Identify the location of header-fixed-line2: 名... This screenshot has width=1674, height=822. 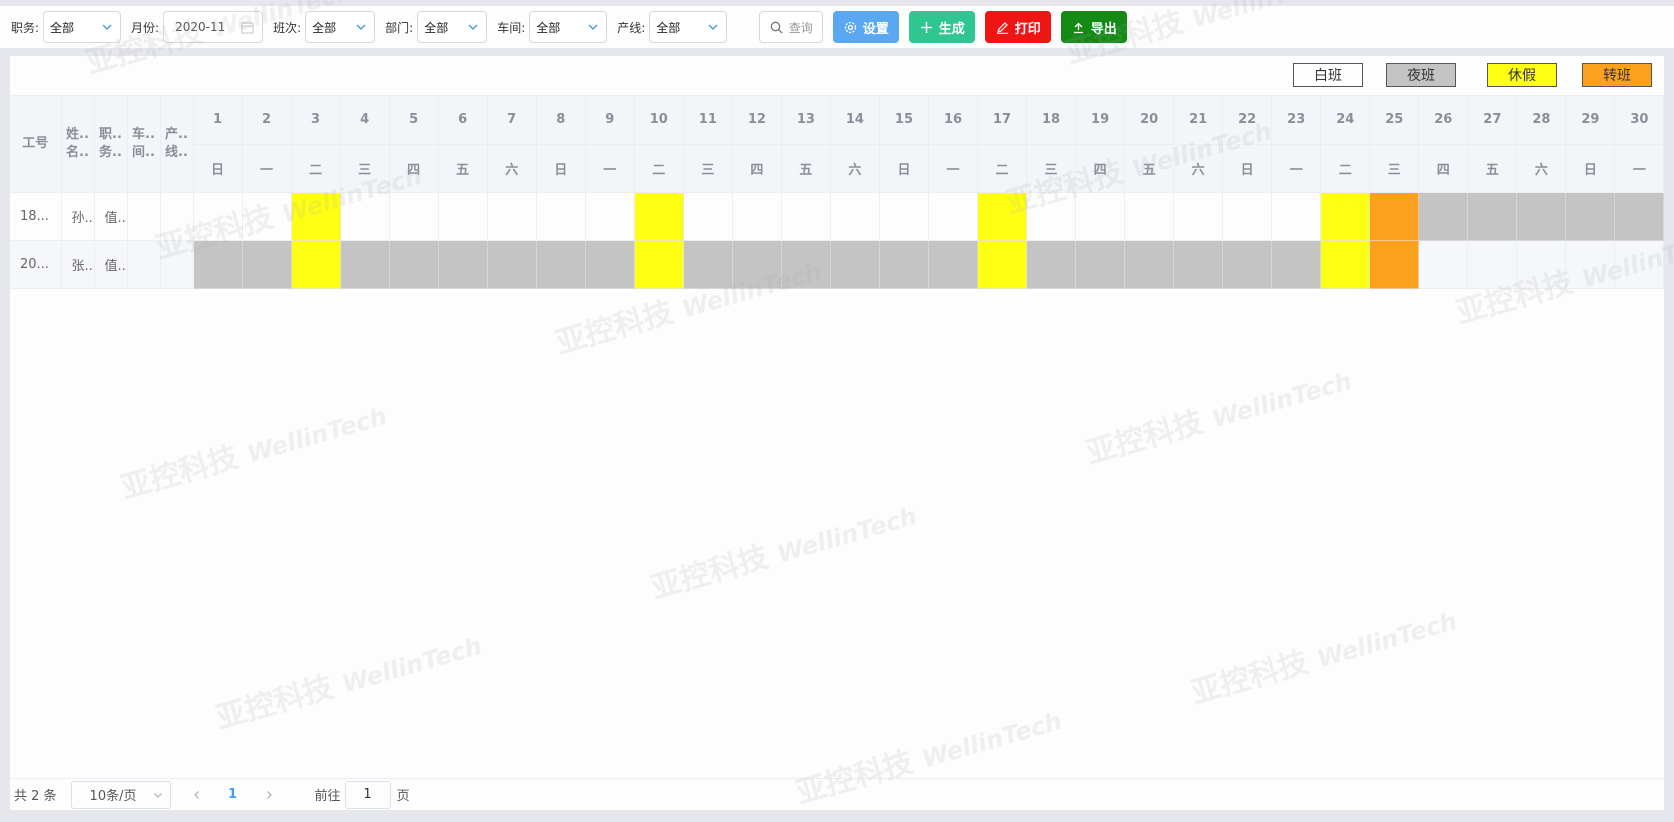
(77, 152).